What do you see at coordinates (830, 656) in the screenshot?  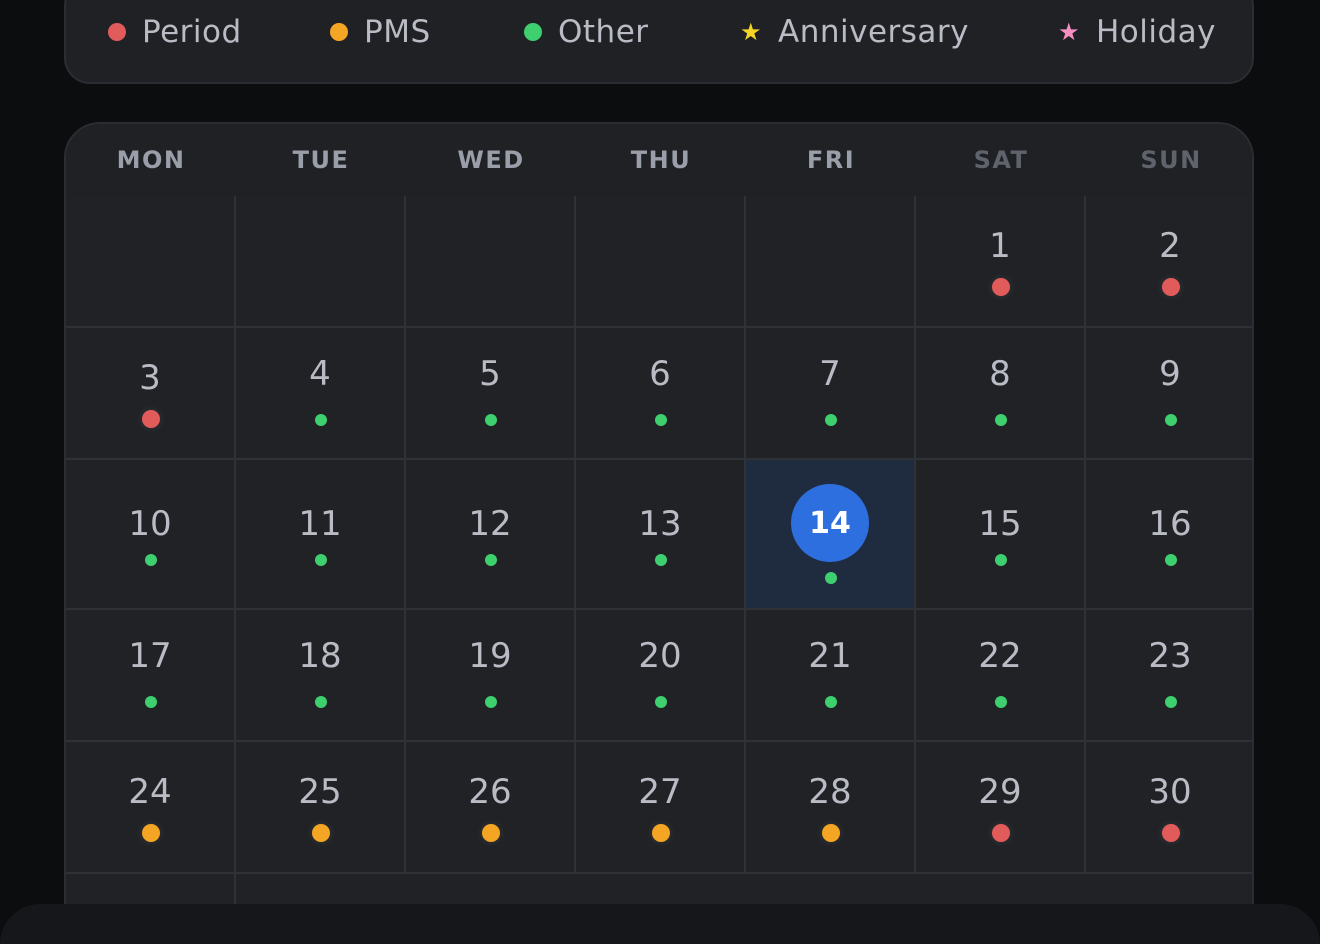 I see `day-number: 21` at bounding box center [830, 656].